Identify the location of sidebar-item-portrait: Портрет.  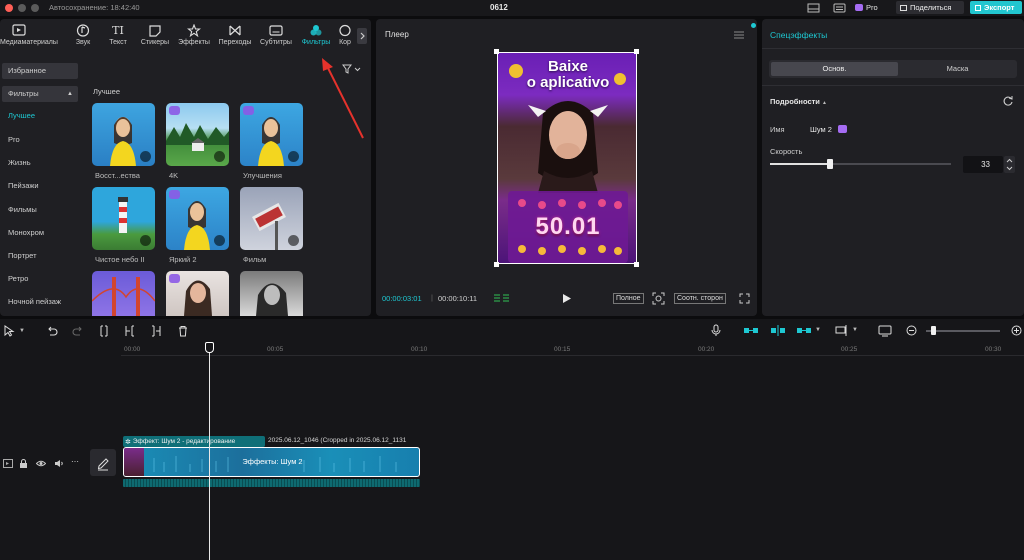
(40, 256).